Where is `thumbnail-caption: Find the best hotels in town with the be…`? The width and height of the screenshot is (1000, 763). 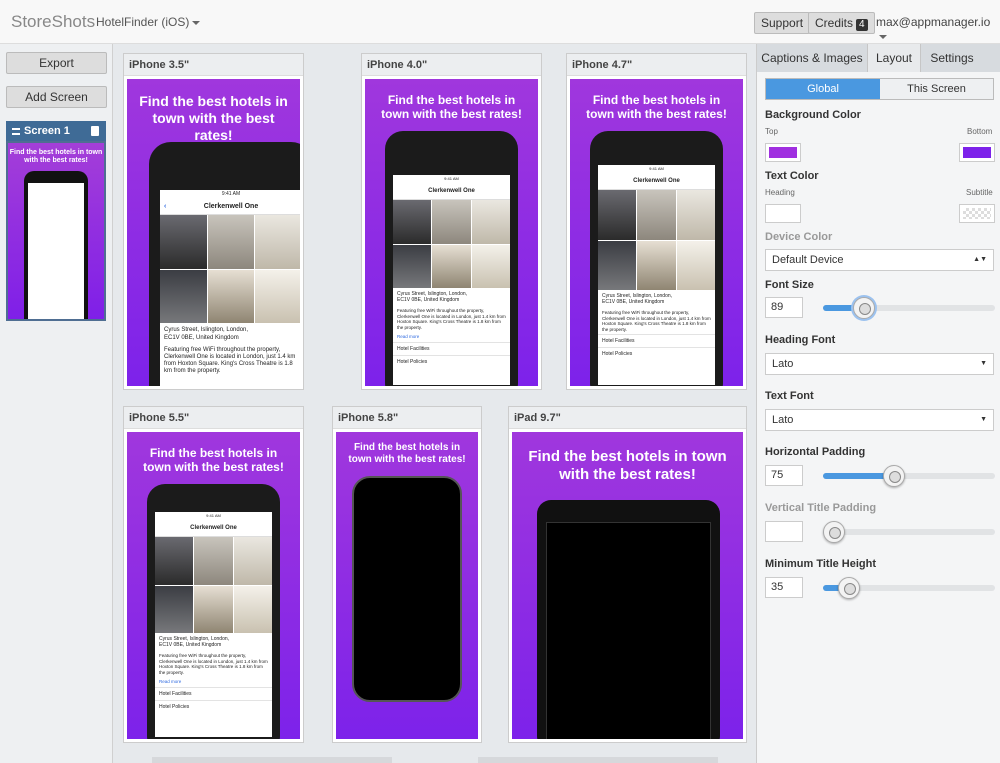
thumbnail-caption: Find the best hotels in town with the be… is located at coordinates (56, 156).